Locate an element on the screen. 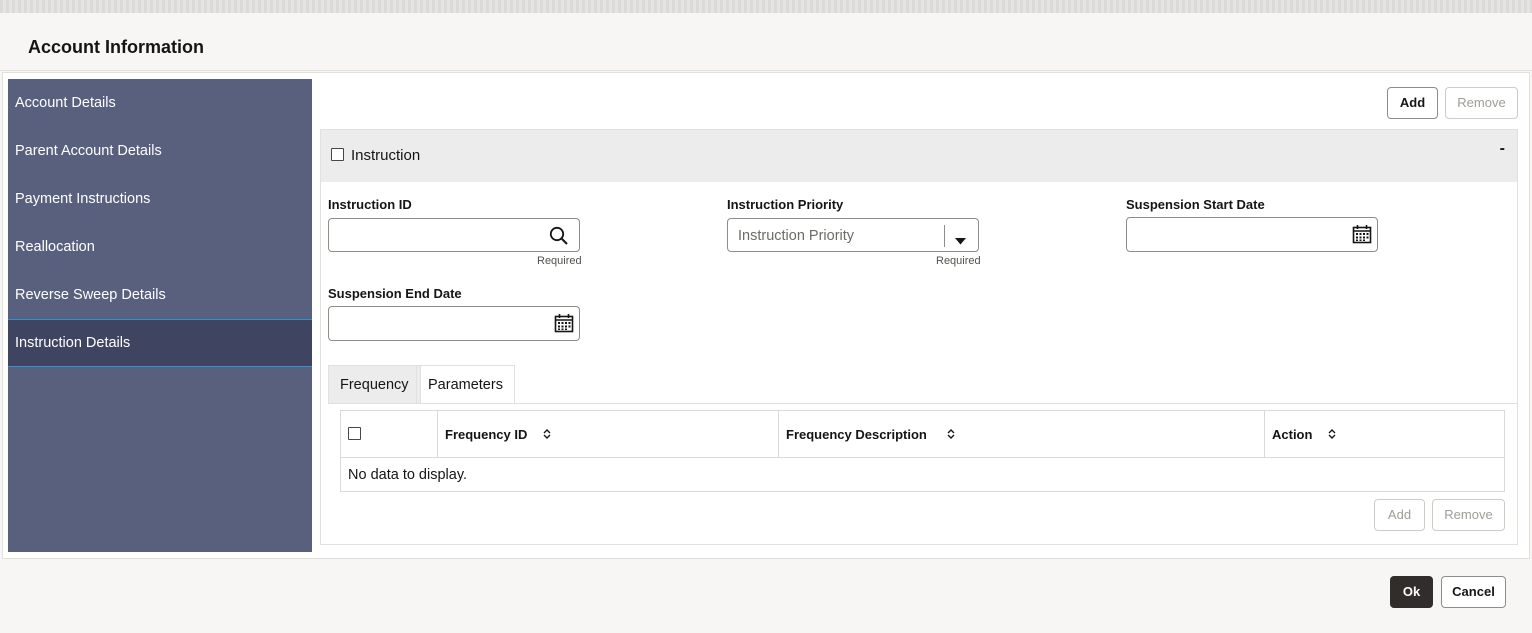 The height and width of the screenshot is (633, 1532). frequency-description-header-label: Frequency Description is located at coordinates (856, 434).